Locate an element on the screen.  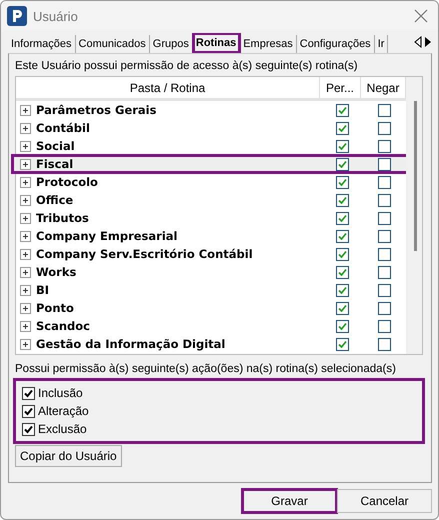
routine-name: Gestão da Informação Digital is located at coordinates (131, 344).